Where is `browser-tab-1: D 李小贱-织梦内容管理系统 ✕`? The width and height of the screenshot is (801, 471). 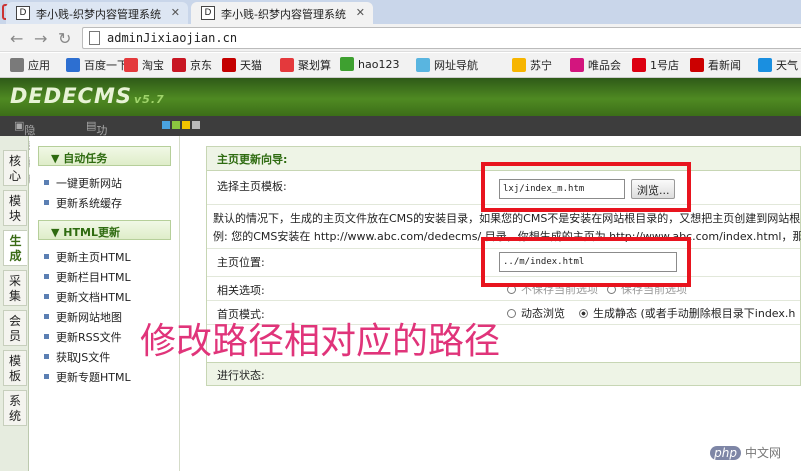
browser-tab-1: D 李小贱-织梦内容管理系统 ✕ is located at coordinates (97, 13).